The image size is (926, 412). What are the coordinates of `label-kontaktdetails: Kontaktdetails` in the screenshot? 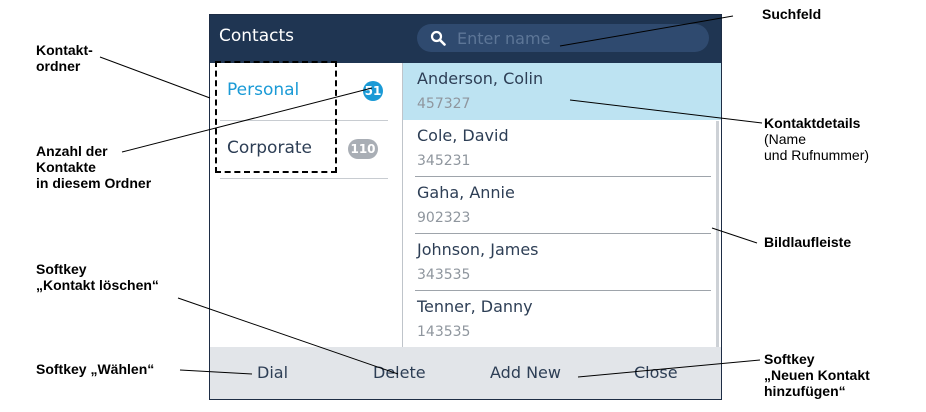 It's located at (812, 123).